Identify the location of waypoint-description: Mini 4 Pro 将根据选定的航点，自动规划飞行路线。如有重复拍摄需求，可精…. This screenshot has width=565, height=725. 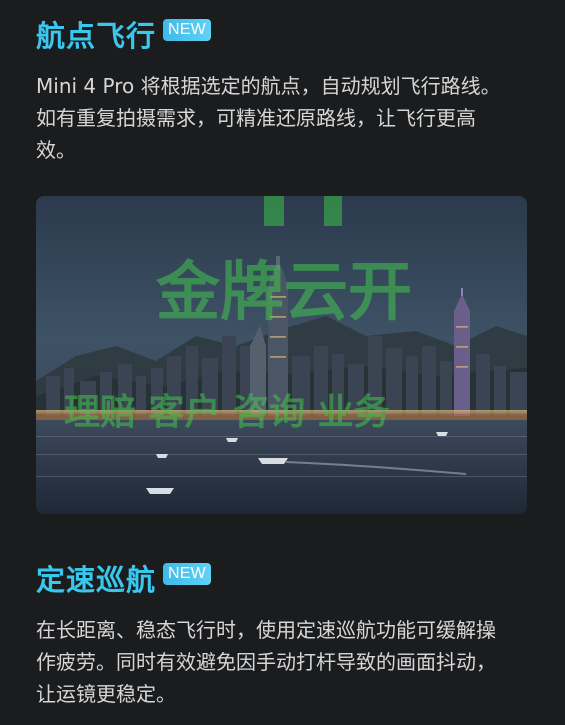
(268, 118).